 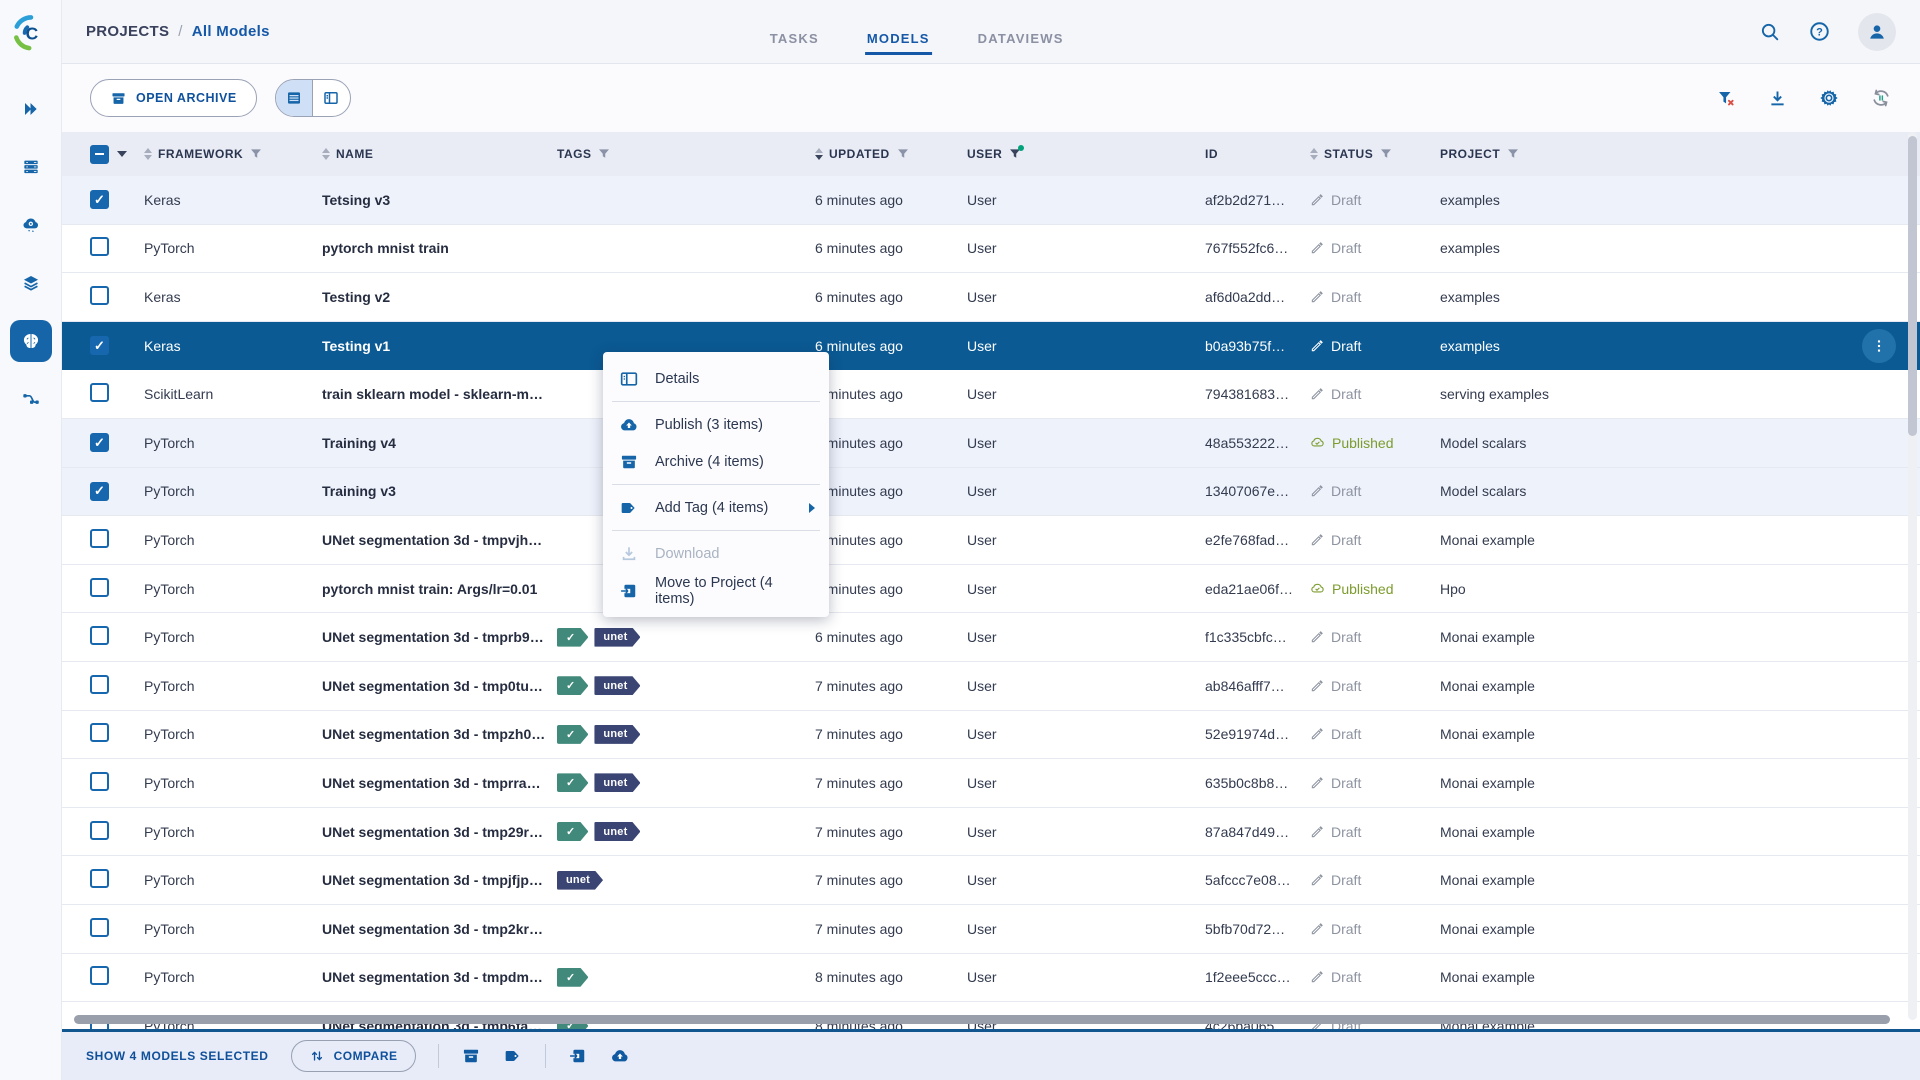 What do you see at coordinates (31, 399) in the screenshot?
I see `sidebar-item-pipelines` at bounding box center [31, 399].